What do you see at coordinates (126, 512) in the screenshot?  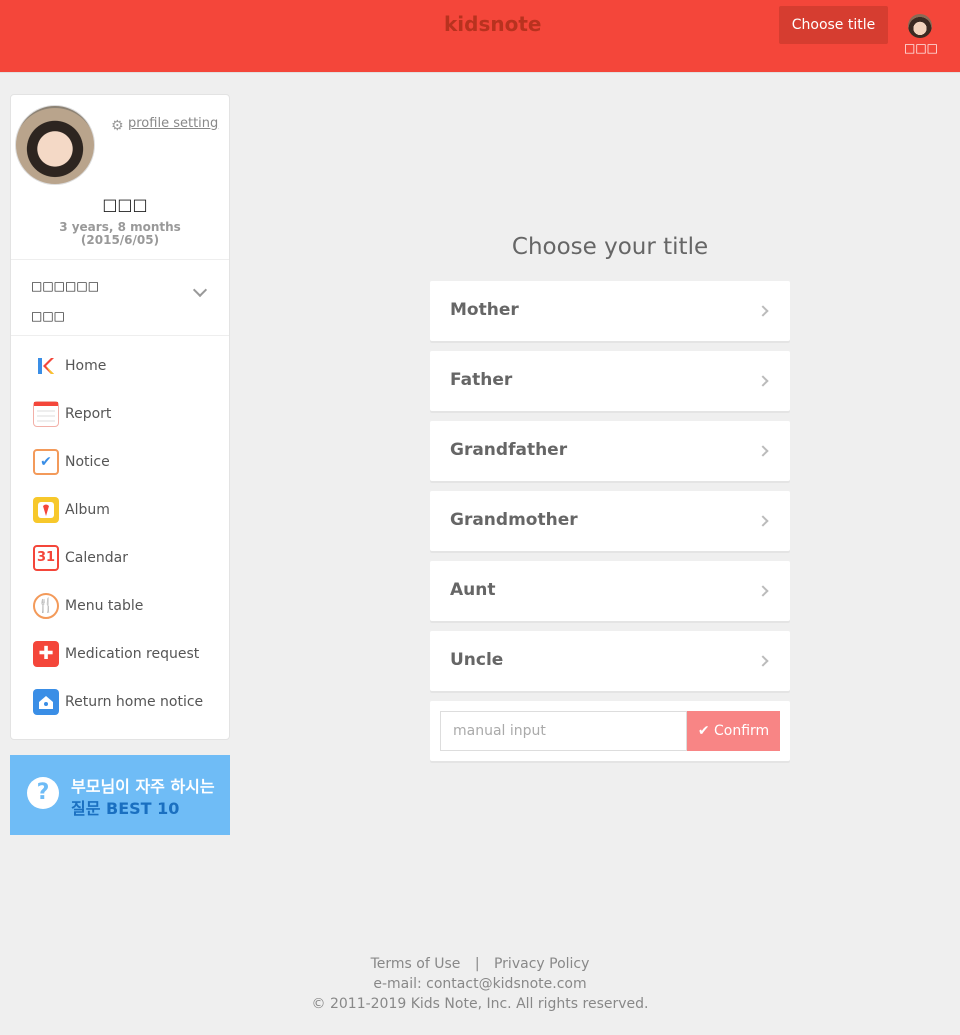 I see `sidebar-item-album: Album` at bounding box center [126, 512].